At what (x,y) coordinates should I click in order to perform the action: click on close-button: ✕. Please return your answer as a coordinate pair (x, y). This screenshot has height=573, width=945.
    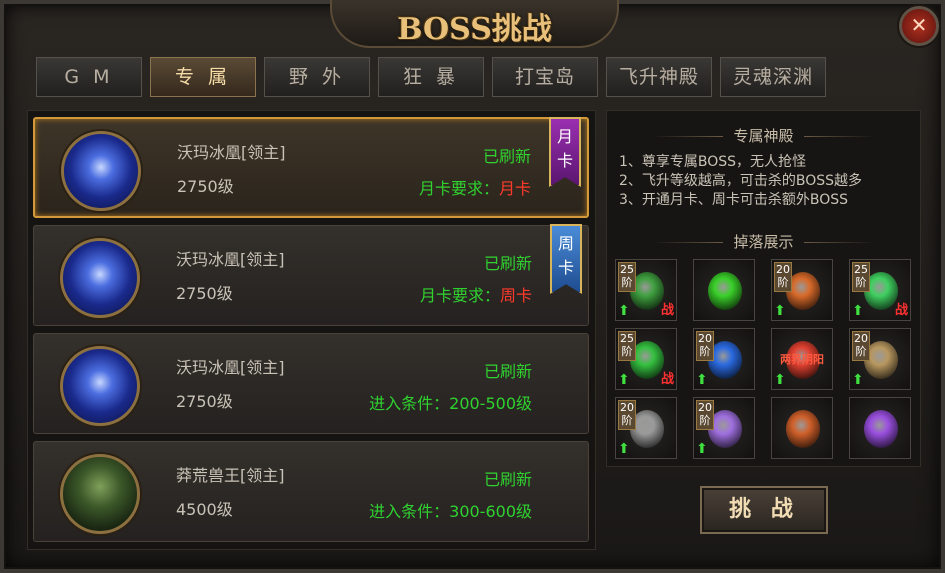
    Looking at the image, I should click on (919, 26).